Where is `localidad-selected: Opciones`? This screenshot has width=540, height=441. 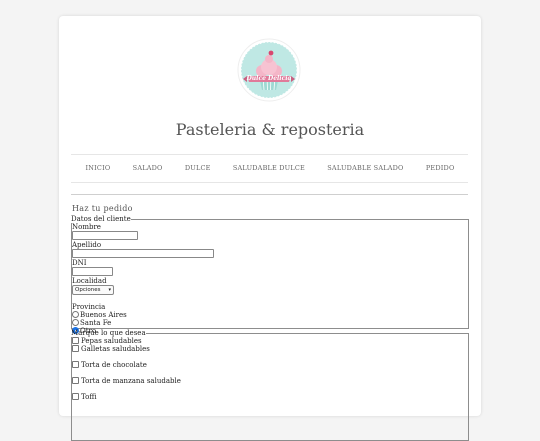
localidad-selected: Opciones is located at coordinates (88, 290).